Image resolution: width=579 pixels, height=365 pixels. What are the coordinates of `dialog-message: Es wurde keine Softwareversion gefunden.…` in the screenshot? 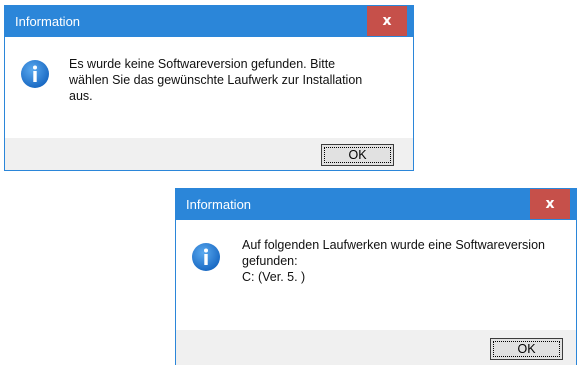 It's located at (216, 80).